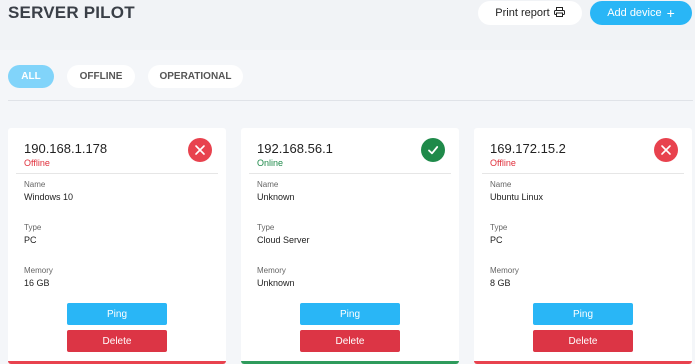 Image resolution: width=695 pixels, height=364 pixels. Describe the element at coordinates (270, 163) in the screenshot. I see `device-status: Online` at that location.